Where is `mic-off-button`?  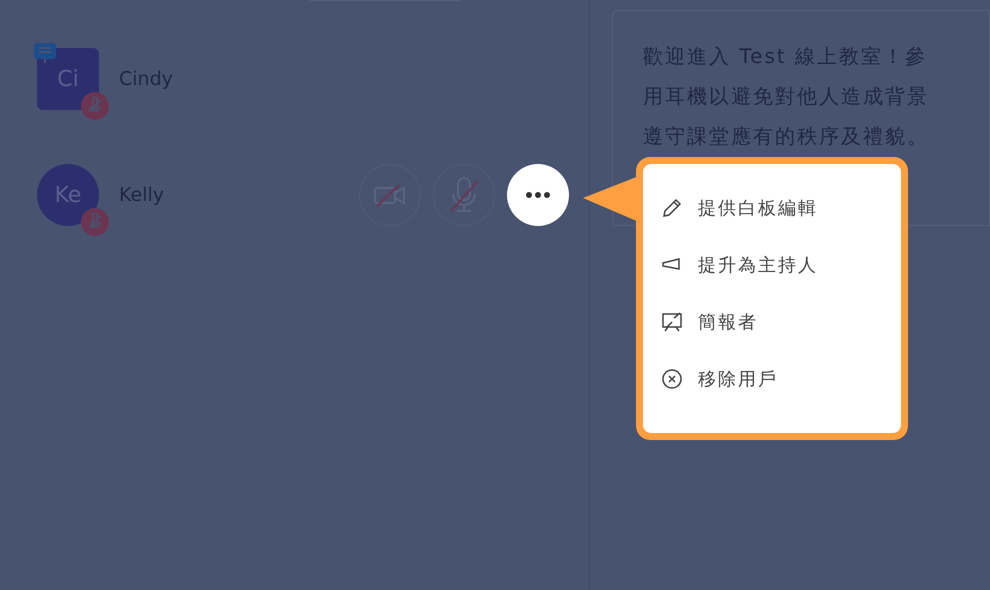
mic-off-button is located at coordinates (464, 195).